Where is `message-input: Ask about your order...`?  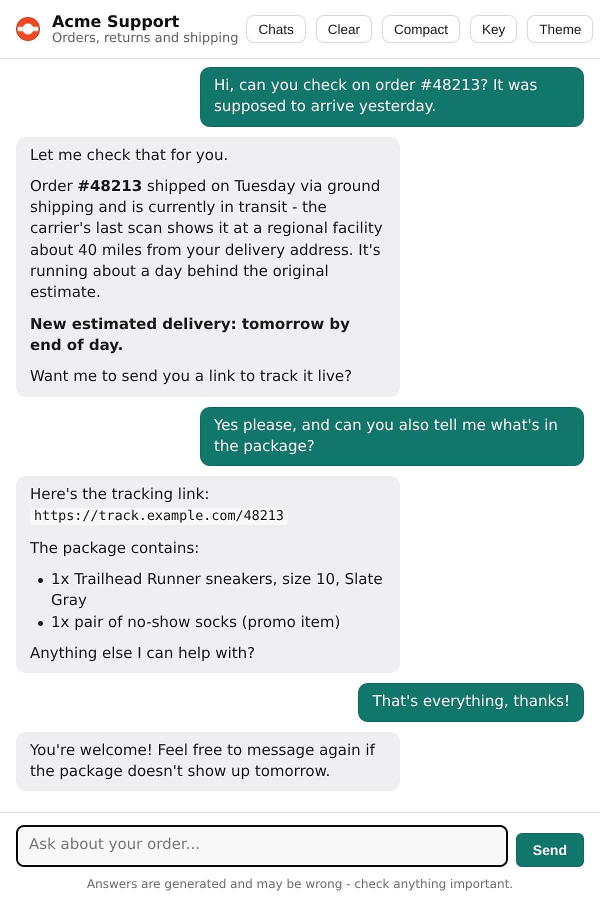
message-input: Ask about your order... is located at coordinates (262, 846).